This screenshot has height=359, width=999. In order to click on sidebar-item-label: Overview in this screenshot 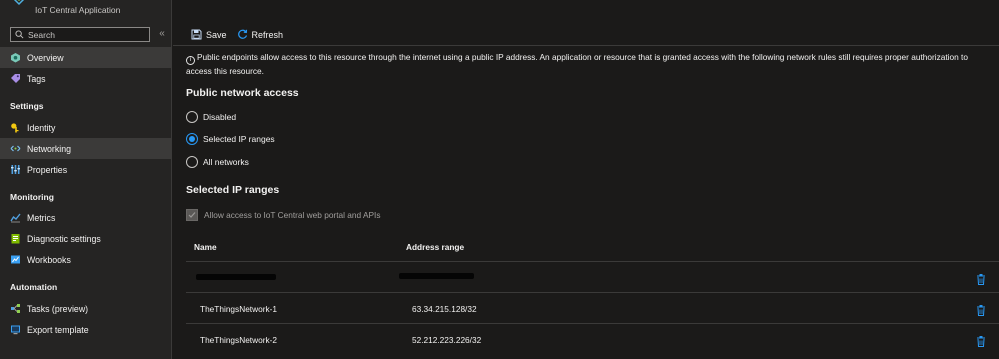, I will do `click(45, 57)`.